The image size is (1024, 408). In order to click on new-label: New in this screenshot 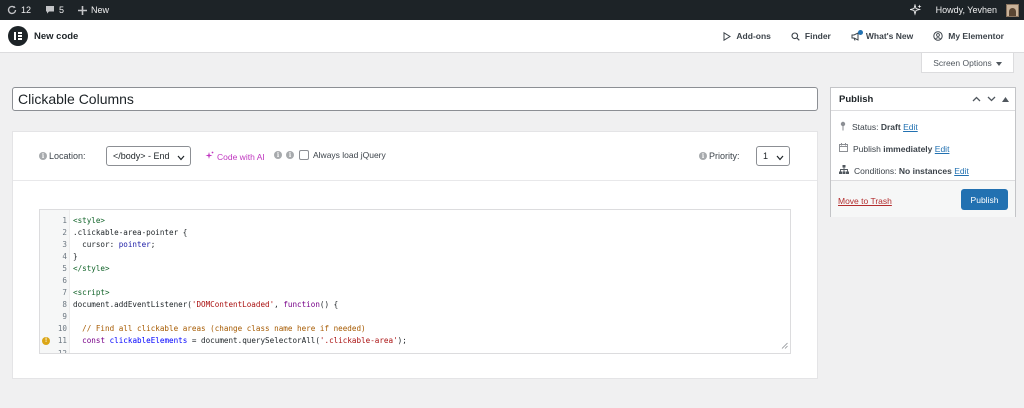, I will do `click(100, 10)`.